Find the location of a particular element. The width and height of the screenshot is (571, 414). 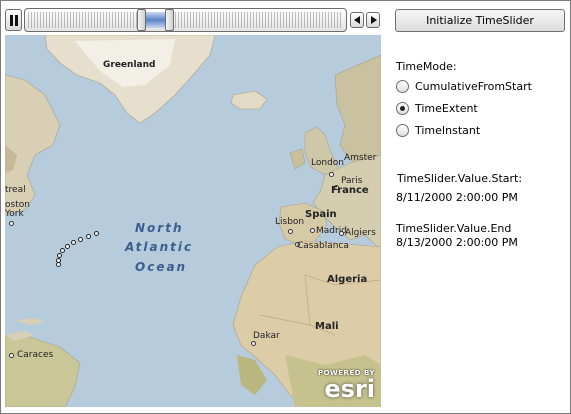

city-dakar is located at coordinates (253, 343).